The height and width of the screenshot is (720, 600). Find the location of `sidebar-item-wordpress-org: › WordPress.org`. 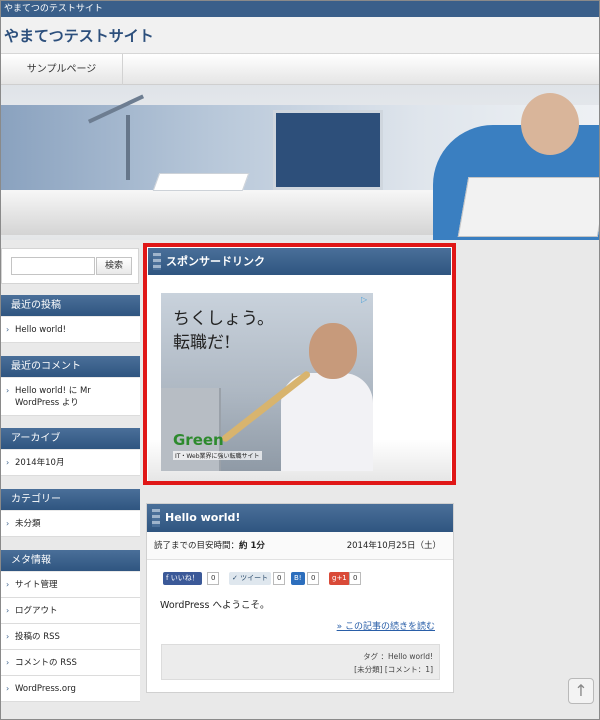

sidebar-item-wordpress-org: › WordPress.org is located at coordinates (70, 689).